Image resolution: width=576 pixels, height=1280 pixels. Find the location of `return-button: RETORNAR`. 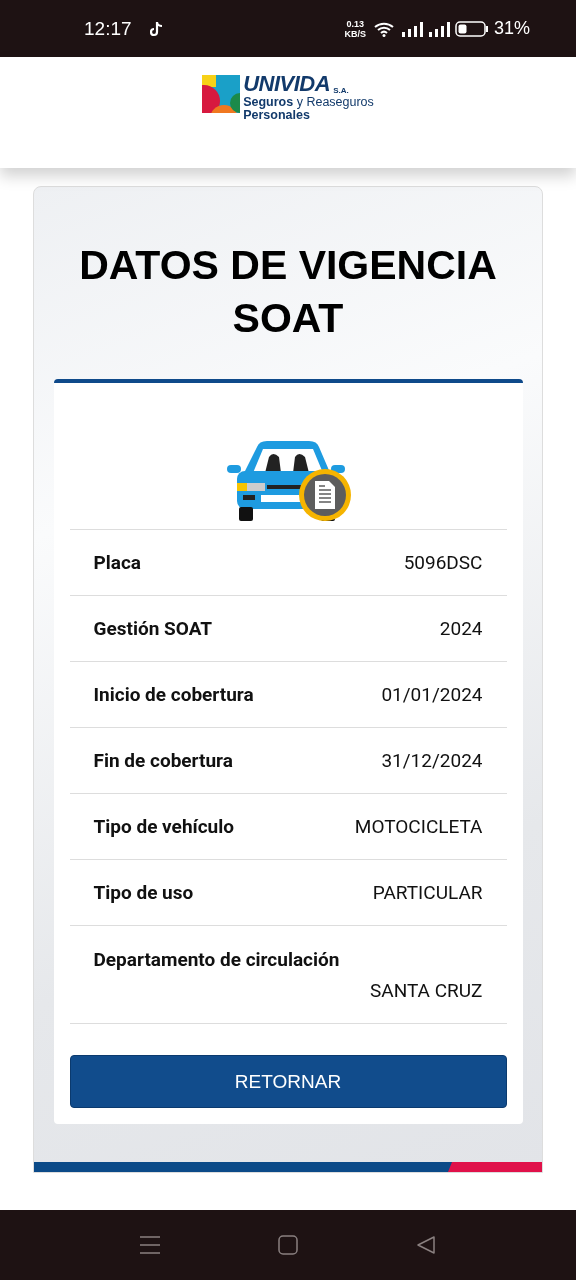

return-button: RETORNAR is located at coordinates (288, 1081).